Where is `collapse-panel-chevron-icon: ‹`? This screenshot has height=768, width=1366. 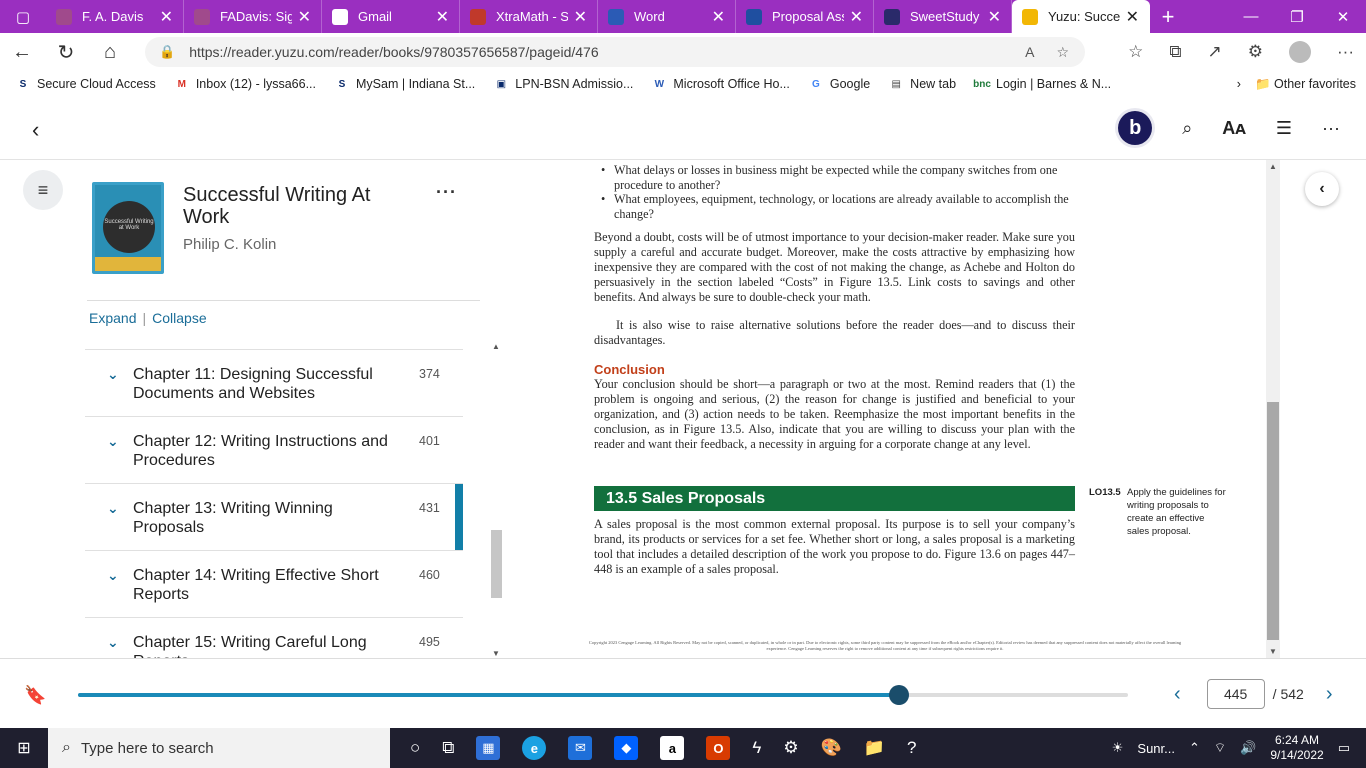
collapse-panel-chevron-icon: ‹ is located at coordinates (1322, 189).